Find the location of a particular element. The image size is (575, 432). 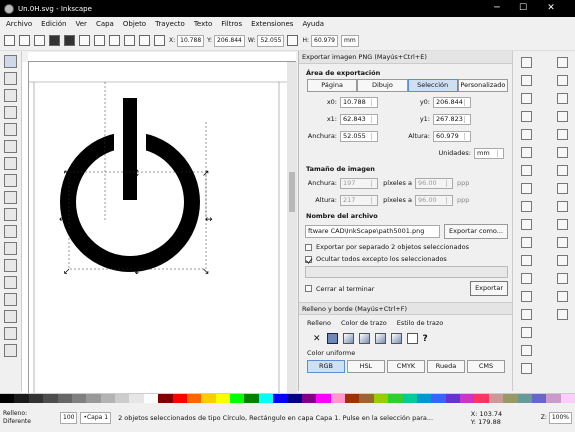

pattern-icon is located at coordinates (396, 338).